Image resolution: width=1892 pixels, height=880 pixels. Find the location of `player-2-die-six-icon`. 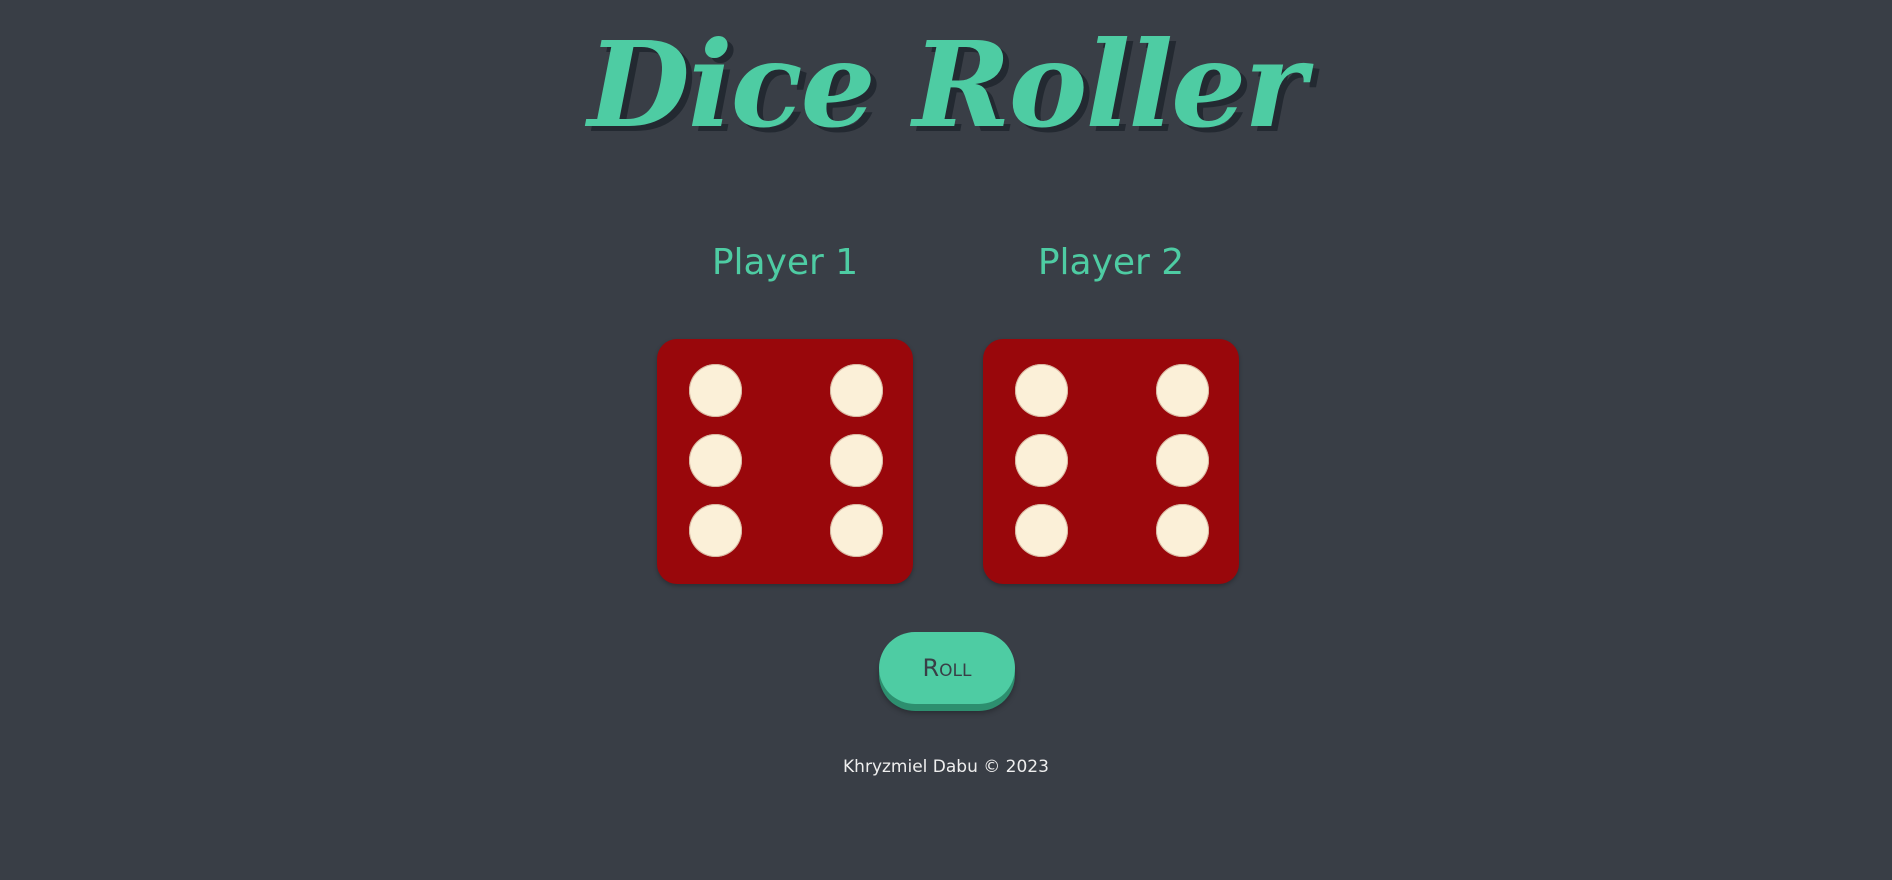

player-2-die-six-icon is located at coordinates (1111, 461).